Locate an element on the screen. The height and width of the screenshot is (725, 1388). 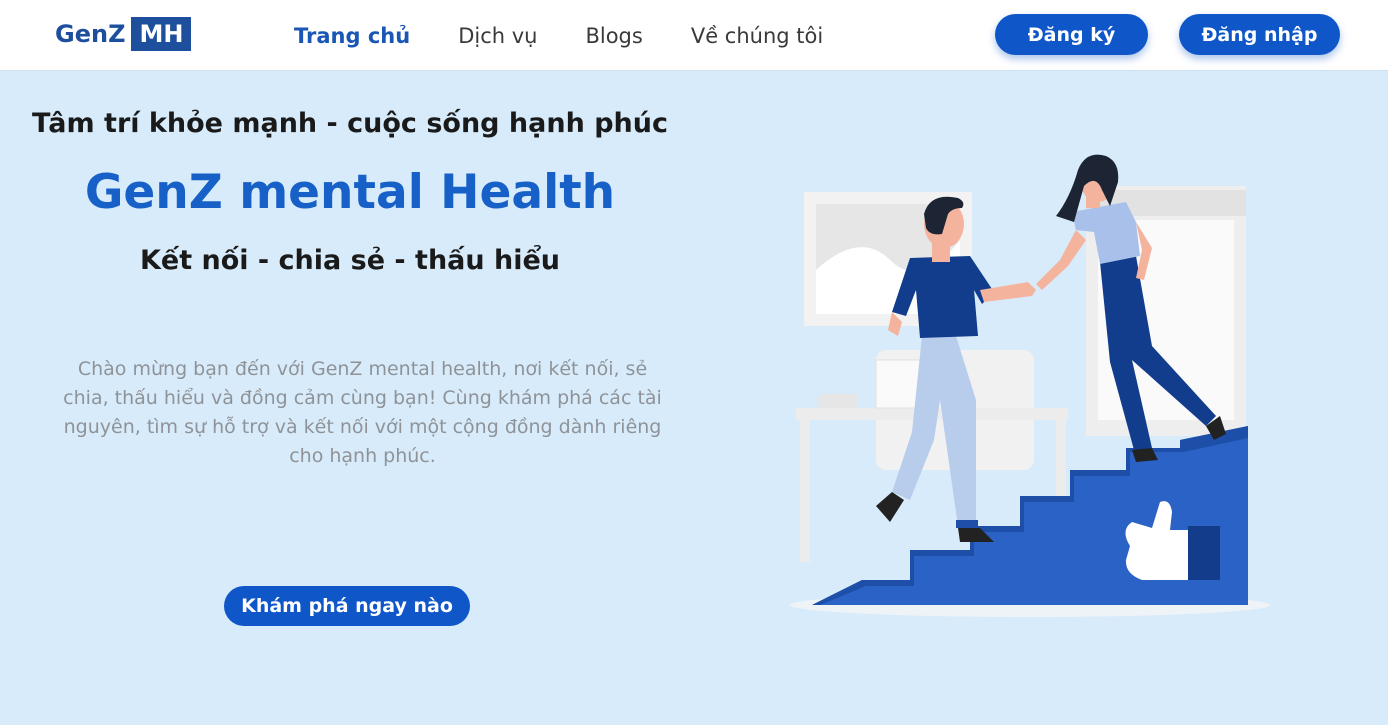
nav-item-home: Trang chủ is located at coordinates (352, 36).